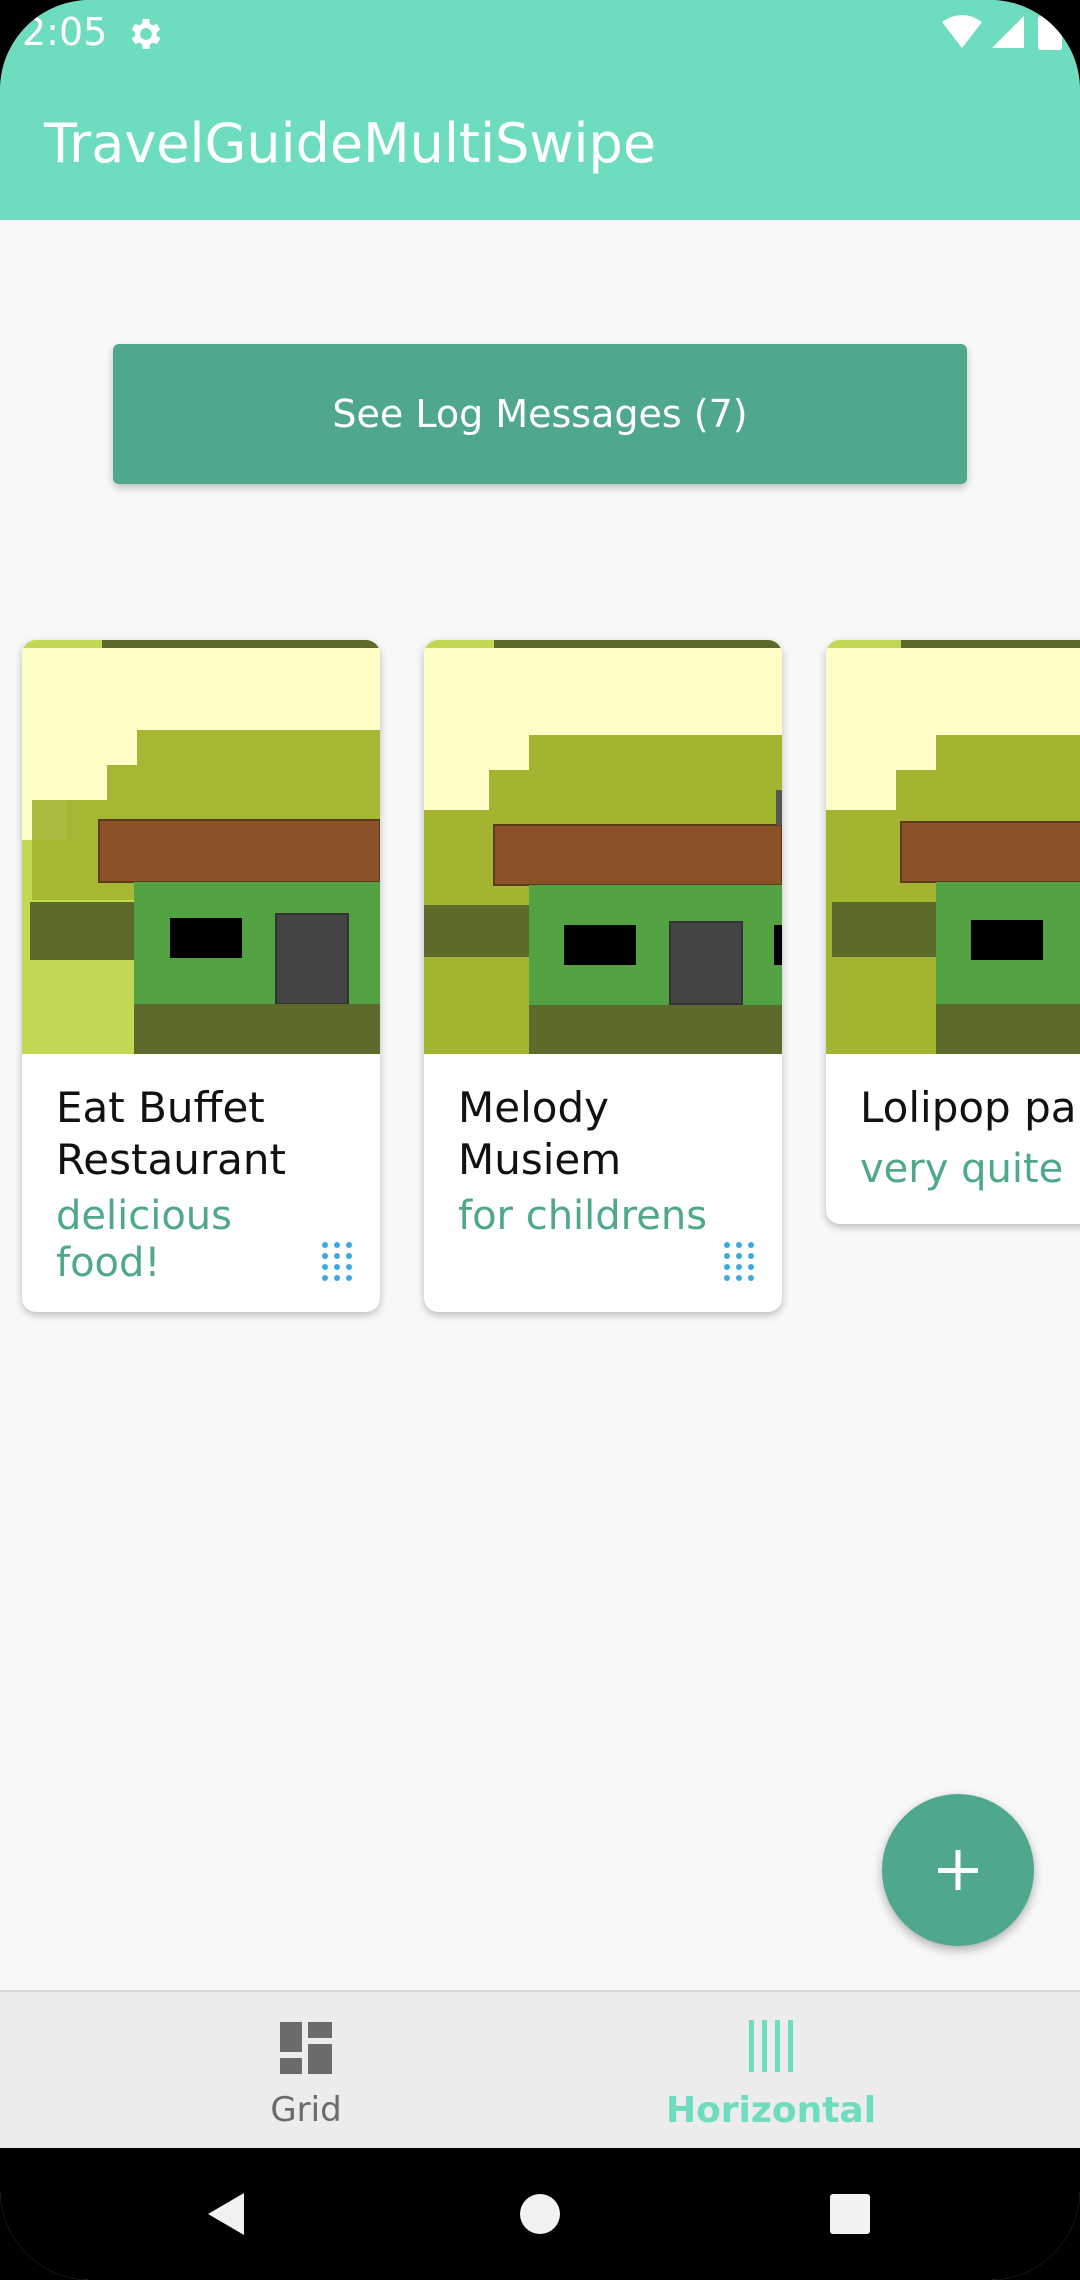 The width and height of the screenshot is (1080, 2280). Describe the element at coordinates (306, 2110) in the screenshot. I see `nav-label-grid: Grid` at that location.